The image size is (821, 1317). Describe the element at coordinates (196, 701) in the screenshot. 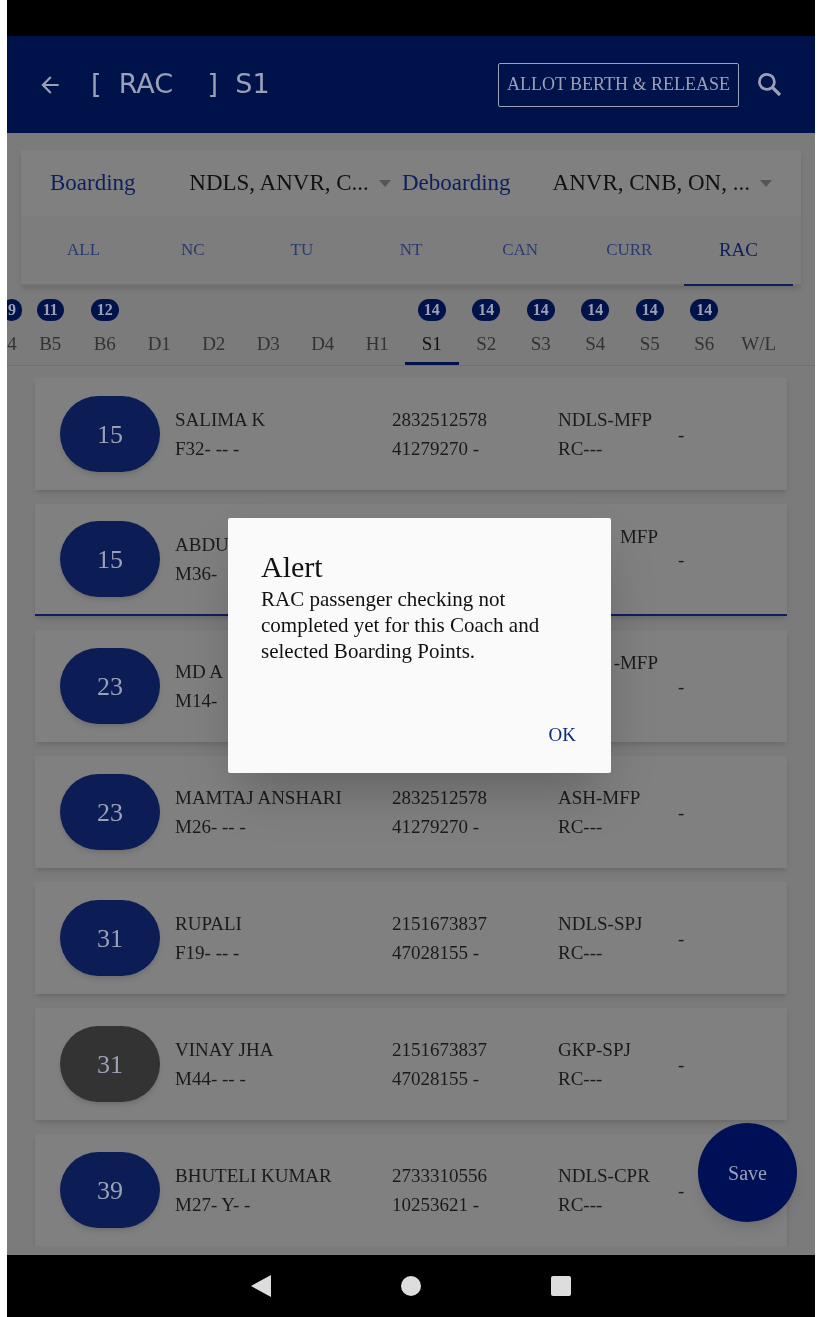

I see `passenger-info: M14-` at that location.